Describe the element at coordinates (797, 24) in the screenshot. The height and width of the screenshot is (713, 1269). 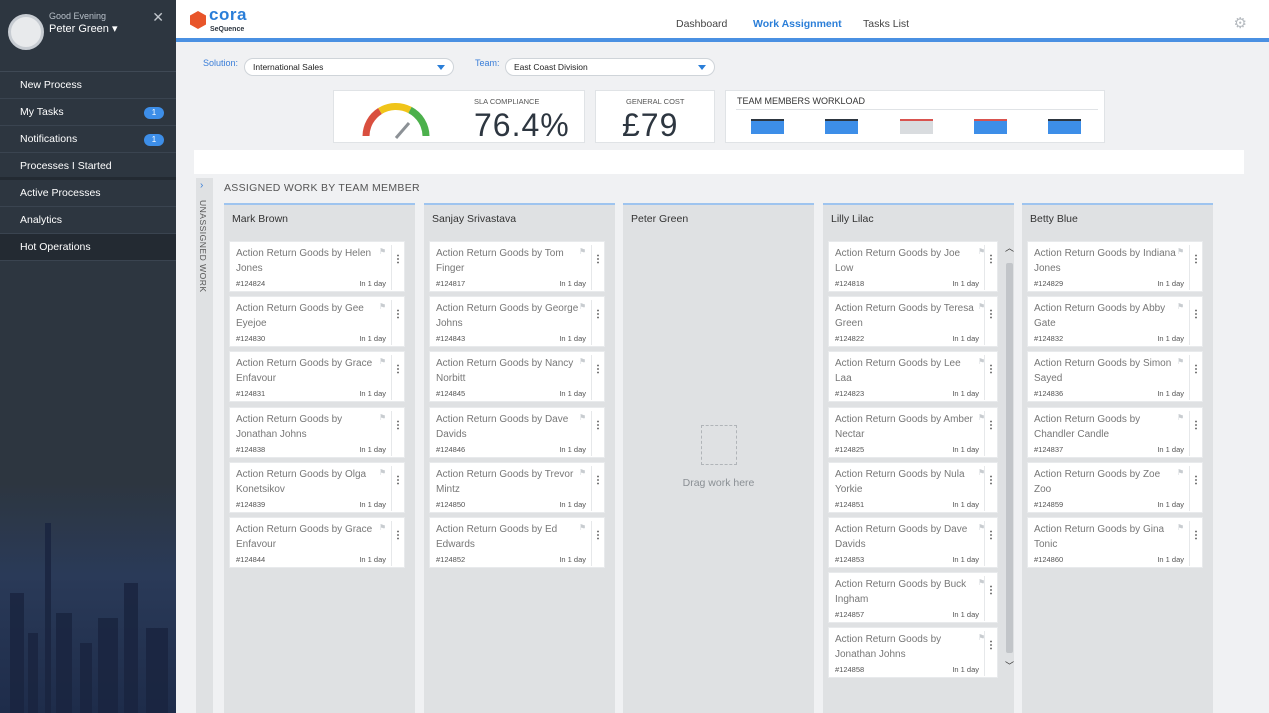
I see `nav-work-assignment: Work Assignment` at that location.